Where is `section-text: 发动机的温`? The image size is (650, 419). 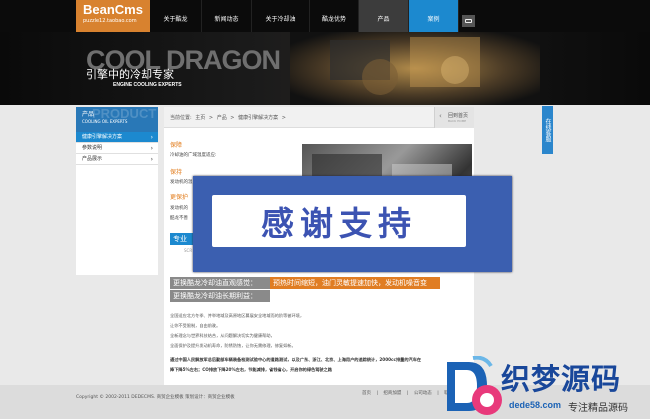 section-text: 发动机的温 is located at coordinates (181, 182).